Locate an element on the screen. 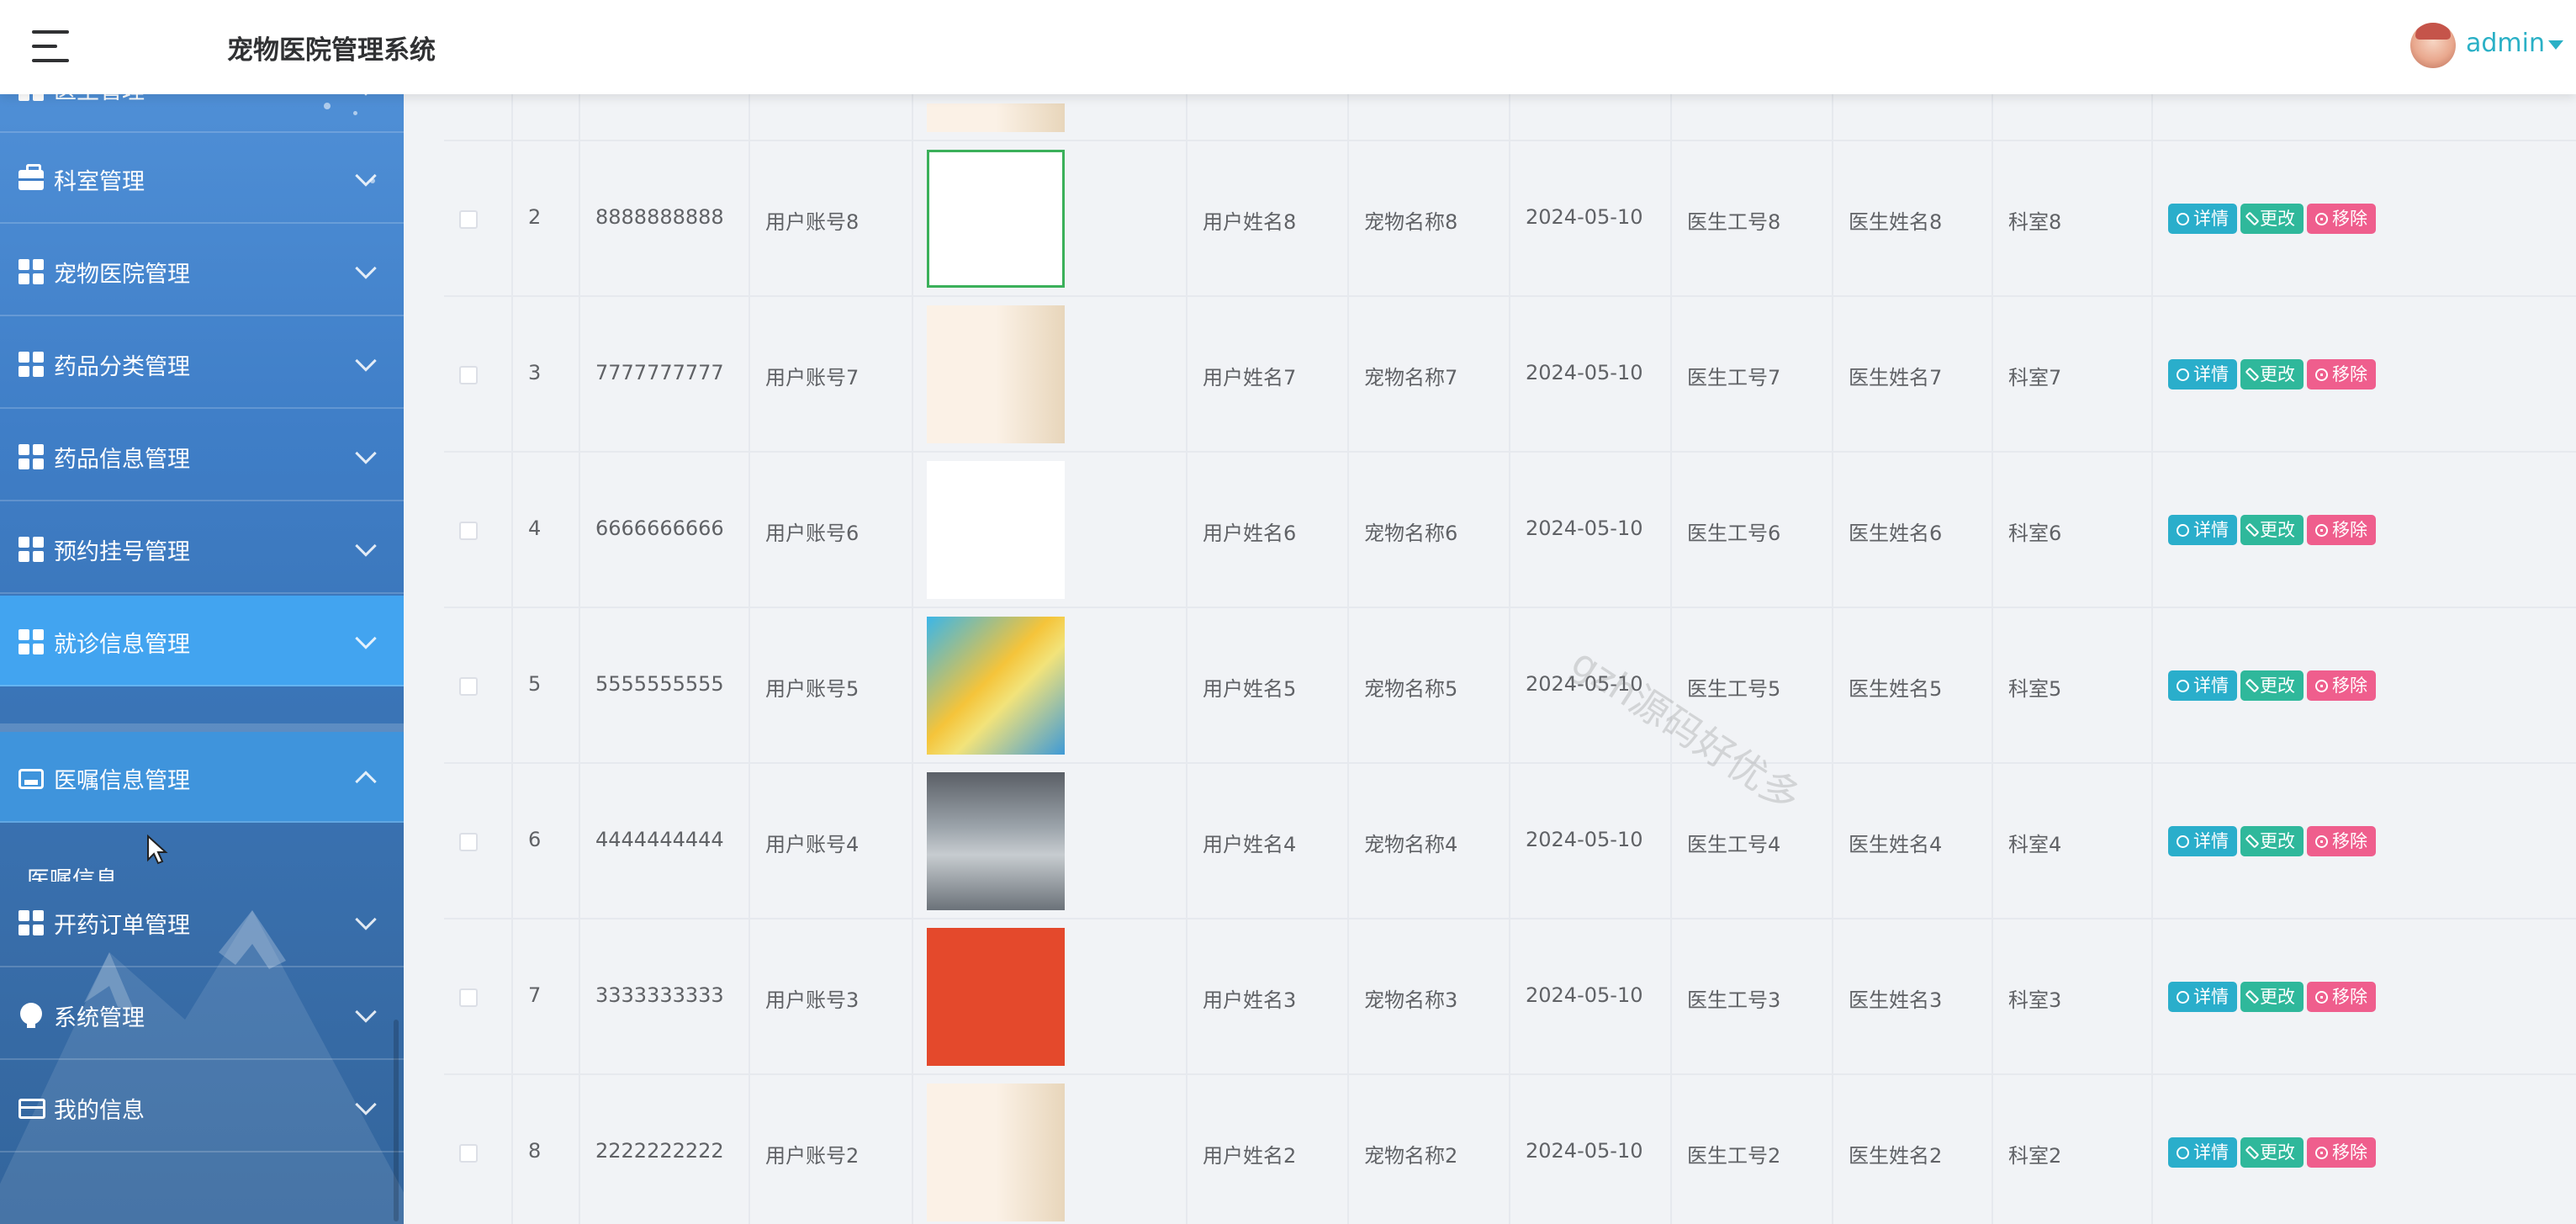 This screenshot has height=1224, width=2576. detail-button-label: 详情 is located at coordinates (2211, 686).